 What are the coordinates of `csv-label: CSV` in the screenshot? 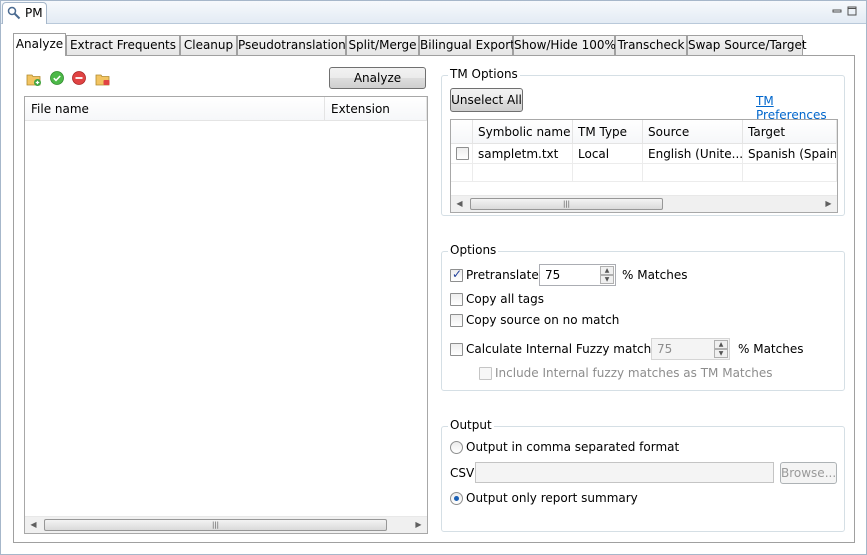 It's located at (462, 473).